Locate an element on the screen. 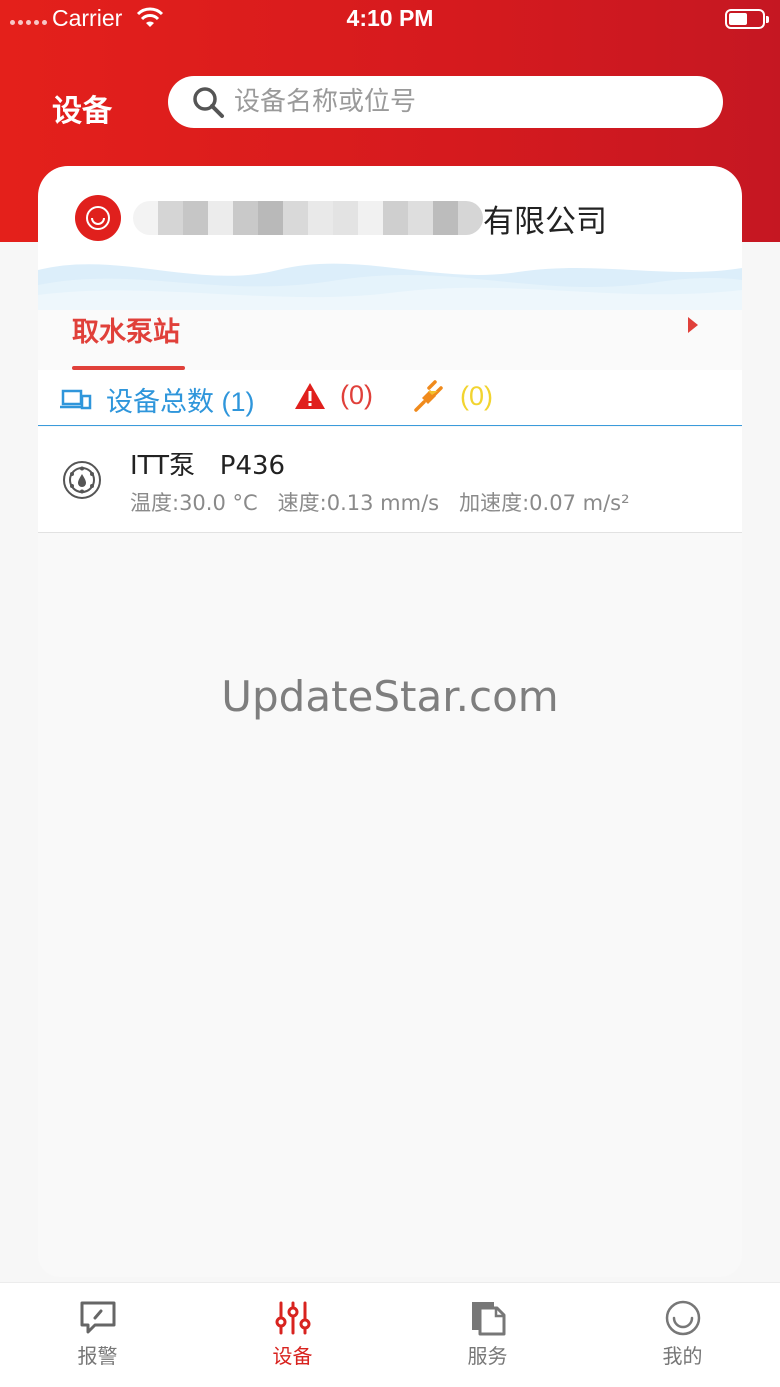 The image size is (780, 1387). search-input is located at coordinates (469, 102).